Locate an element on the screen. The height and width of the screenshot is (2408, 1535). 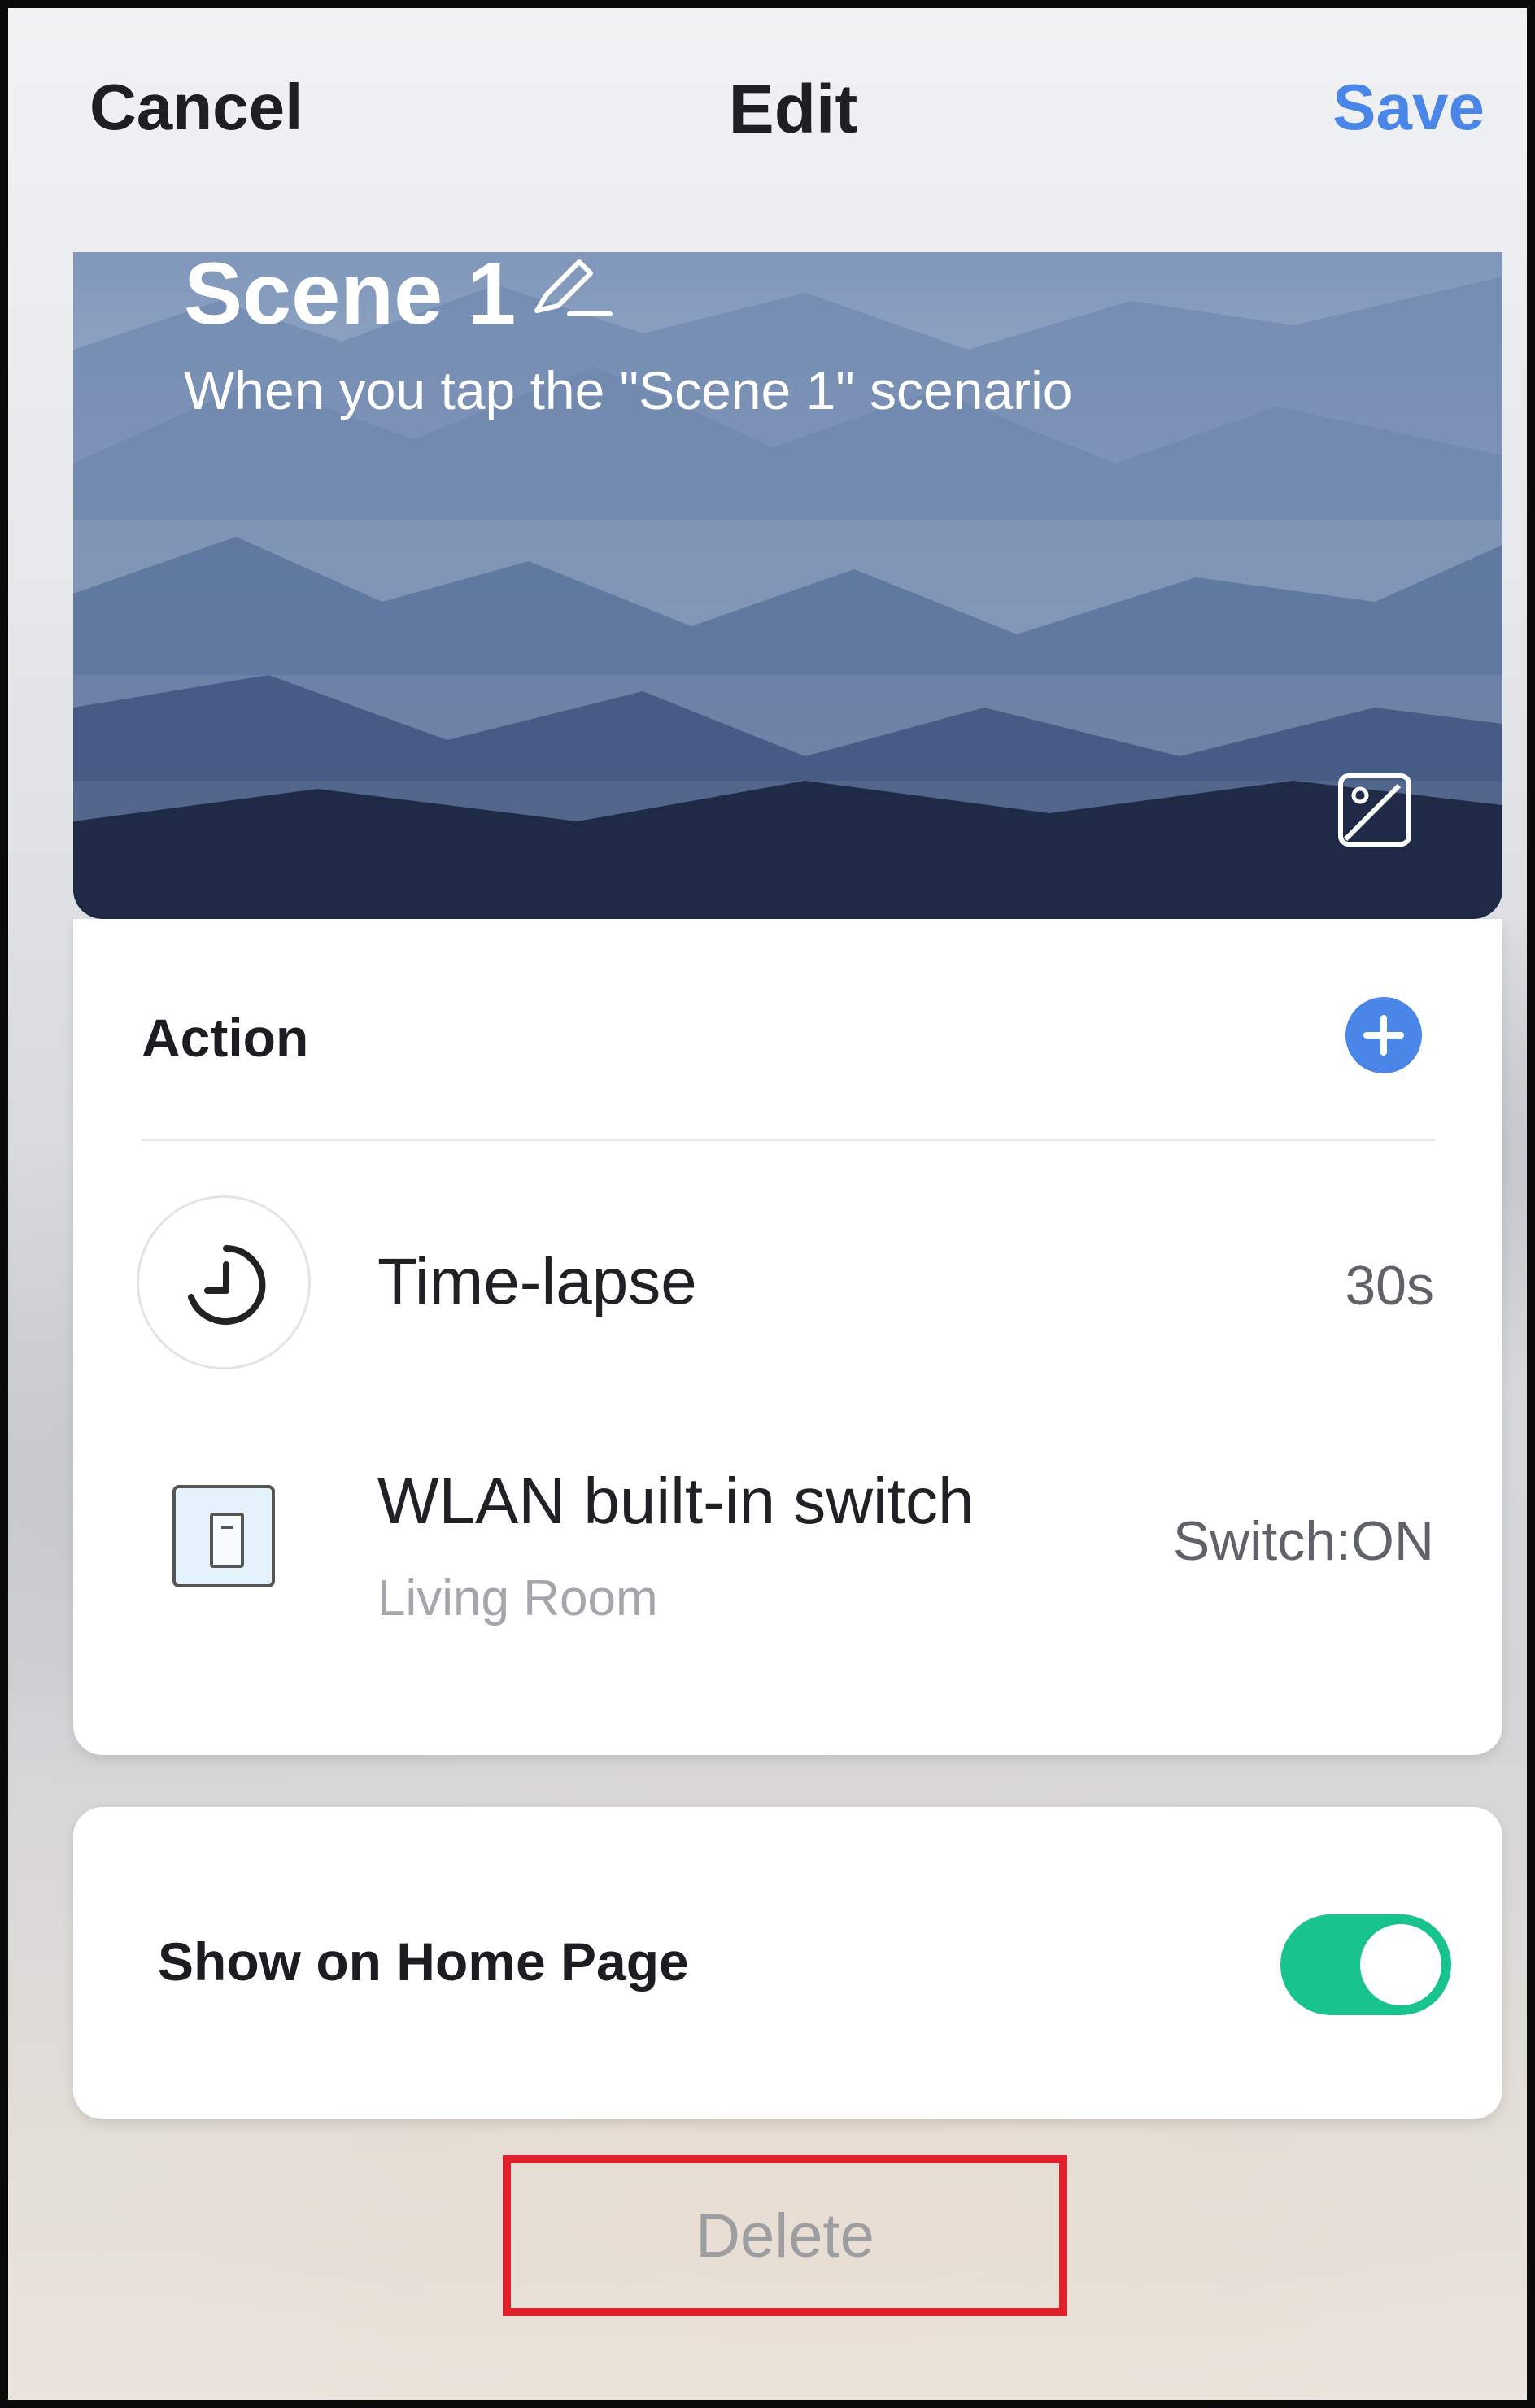
scene-trigger-description: When you tap the "Scene 1" scenario is located at coordinates (628, 390).